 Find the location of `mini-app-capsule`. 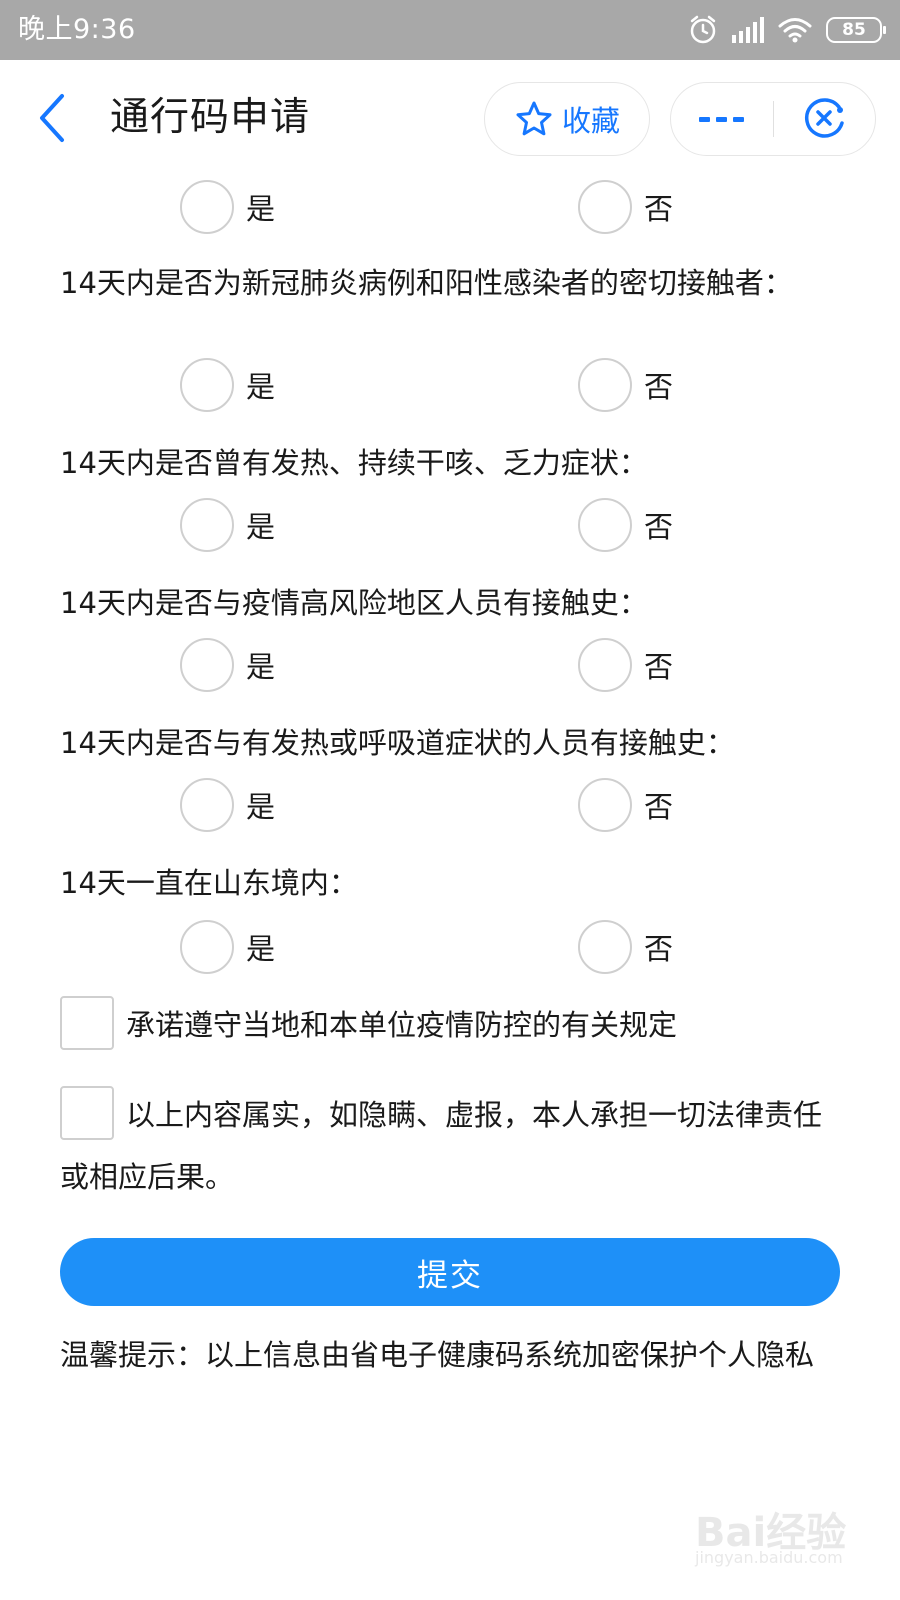

mini-app-capsule is located at coordinates (773, 119).